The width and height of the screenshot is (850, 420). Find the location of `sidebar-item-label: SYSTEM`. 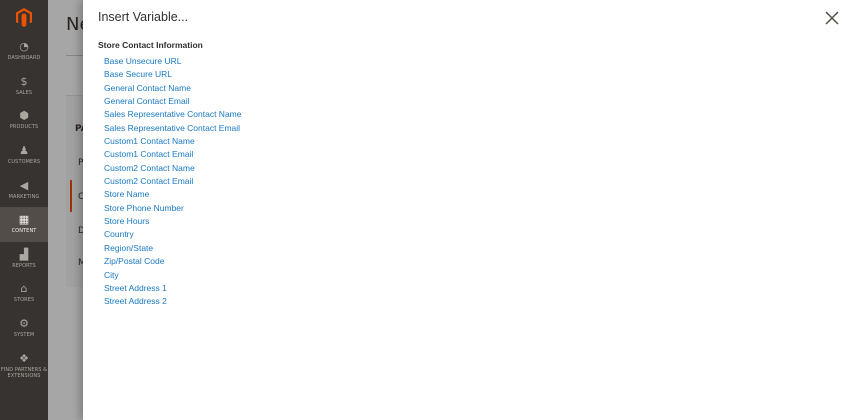

sidebar-item-label: SYSTEM is located at coordinates (24, 335).